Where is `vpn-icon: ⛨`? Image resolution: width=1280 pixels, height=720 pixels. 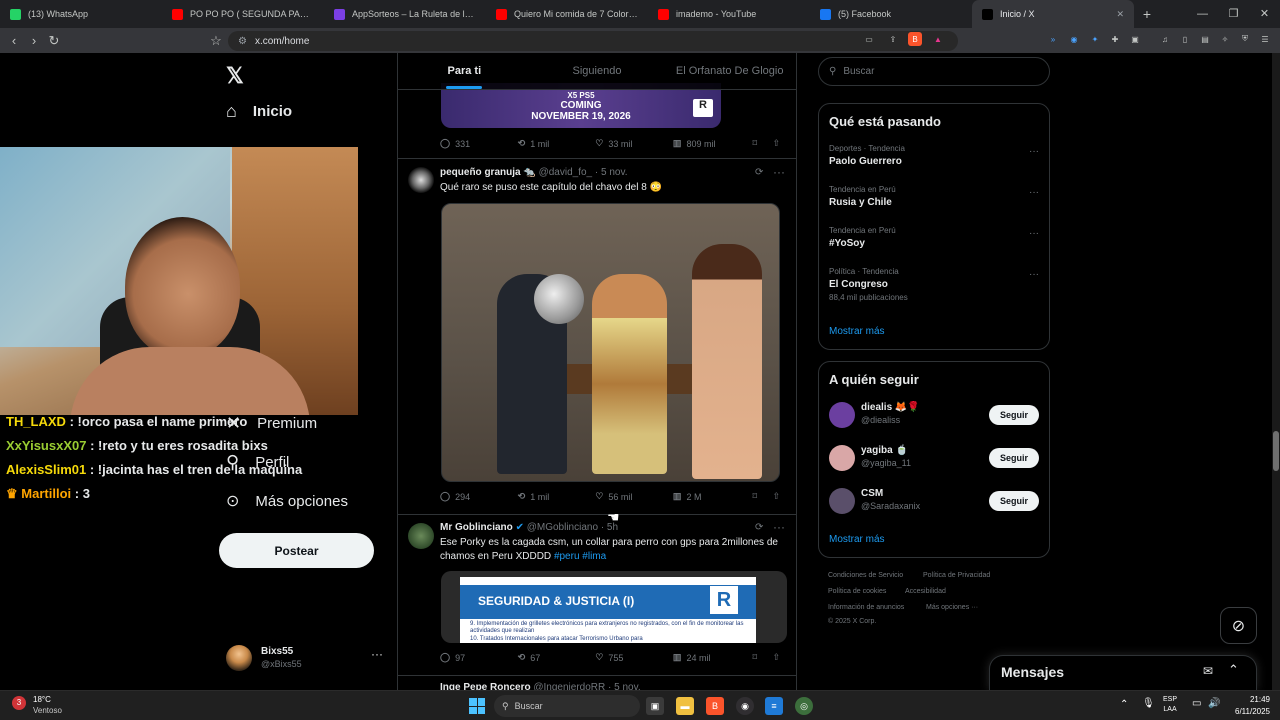
vpn-icon: ⛨ is located at coordinates (1245, 39).